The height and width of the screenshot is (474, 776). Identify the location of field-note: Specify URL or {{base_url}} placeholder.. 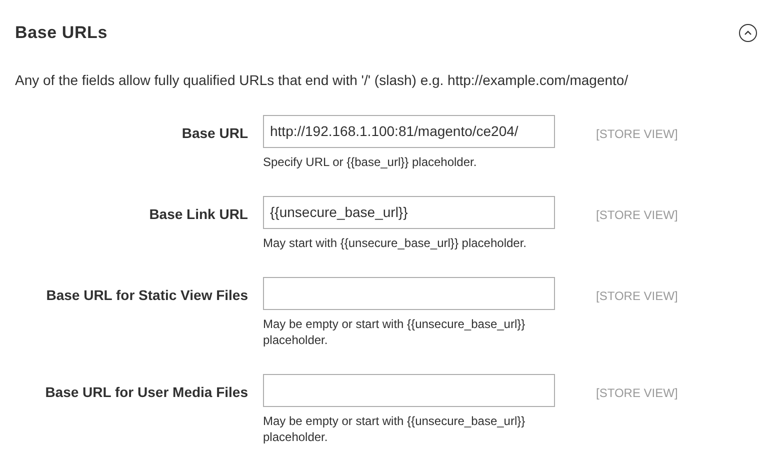
(370, 162).